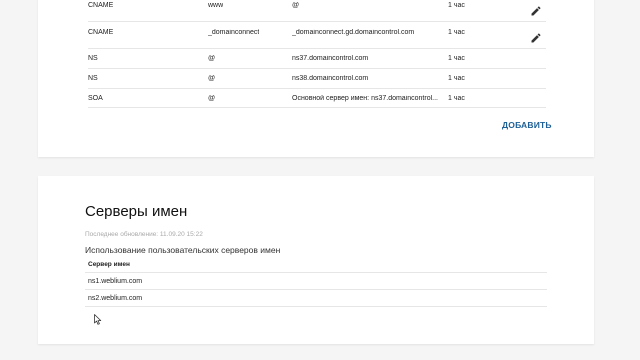 The width and height of the screenshot is (640, 360). Describe the element at coordinates (316, 264) in the screenshot. I see `nameserver-column-header: Сервер имен` at that location.